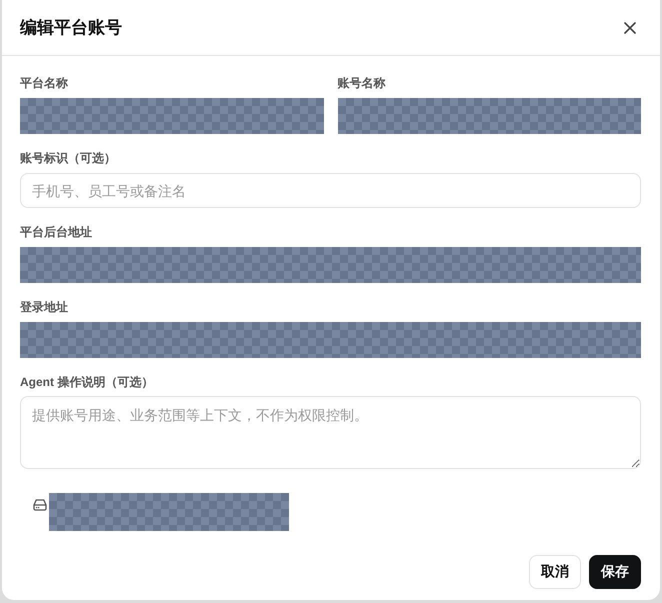  What do you see at coordinates (40, 505) in the screenshot?
I see `hard-drive-icon` at bounding box center [40, 505].